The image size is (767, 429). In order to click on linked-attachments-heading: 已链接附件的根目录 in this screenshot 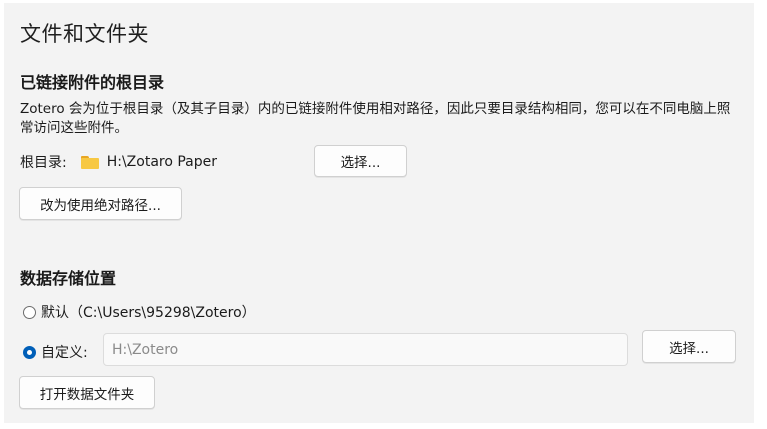, I will do `click(92, 82)`.